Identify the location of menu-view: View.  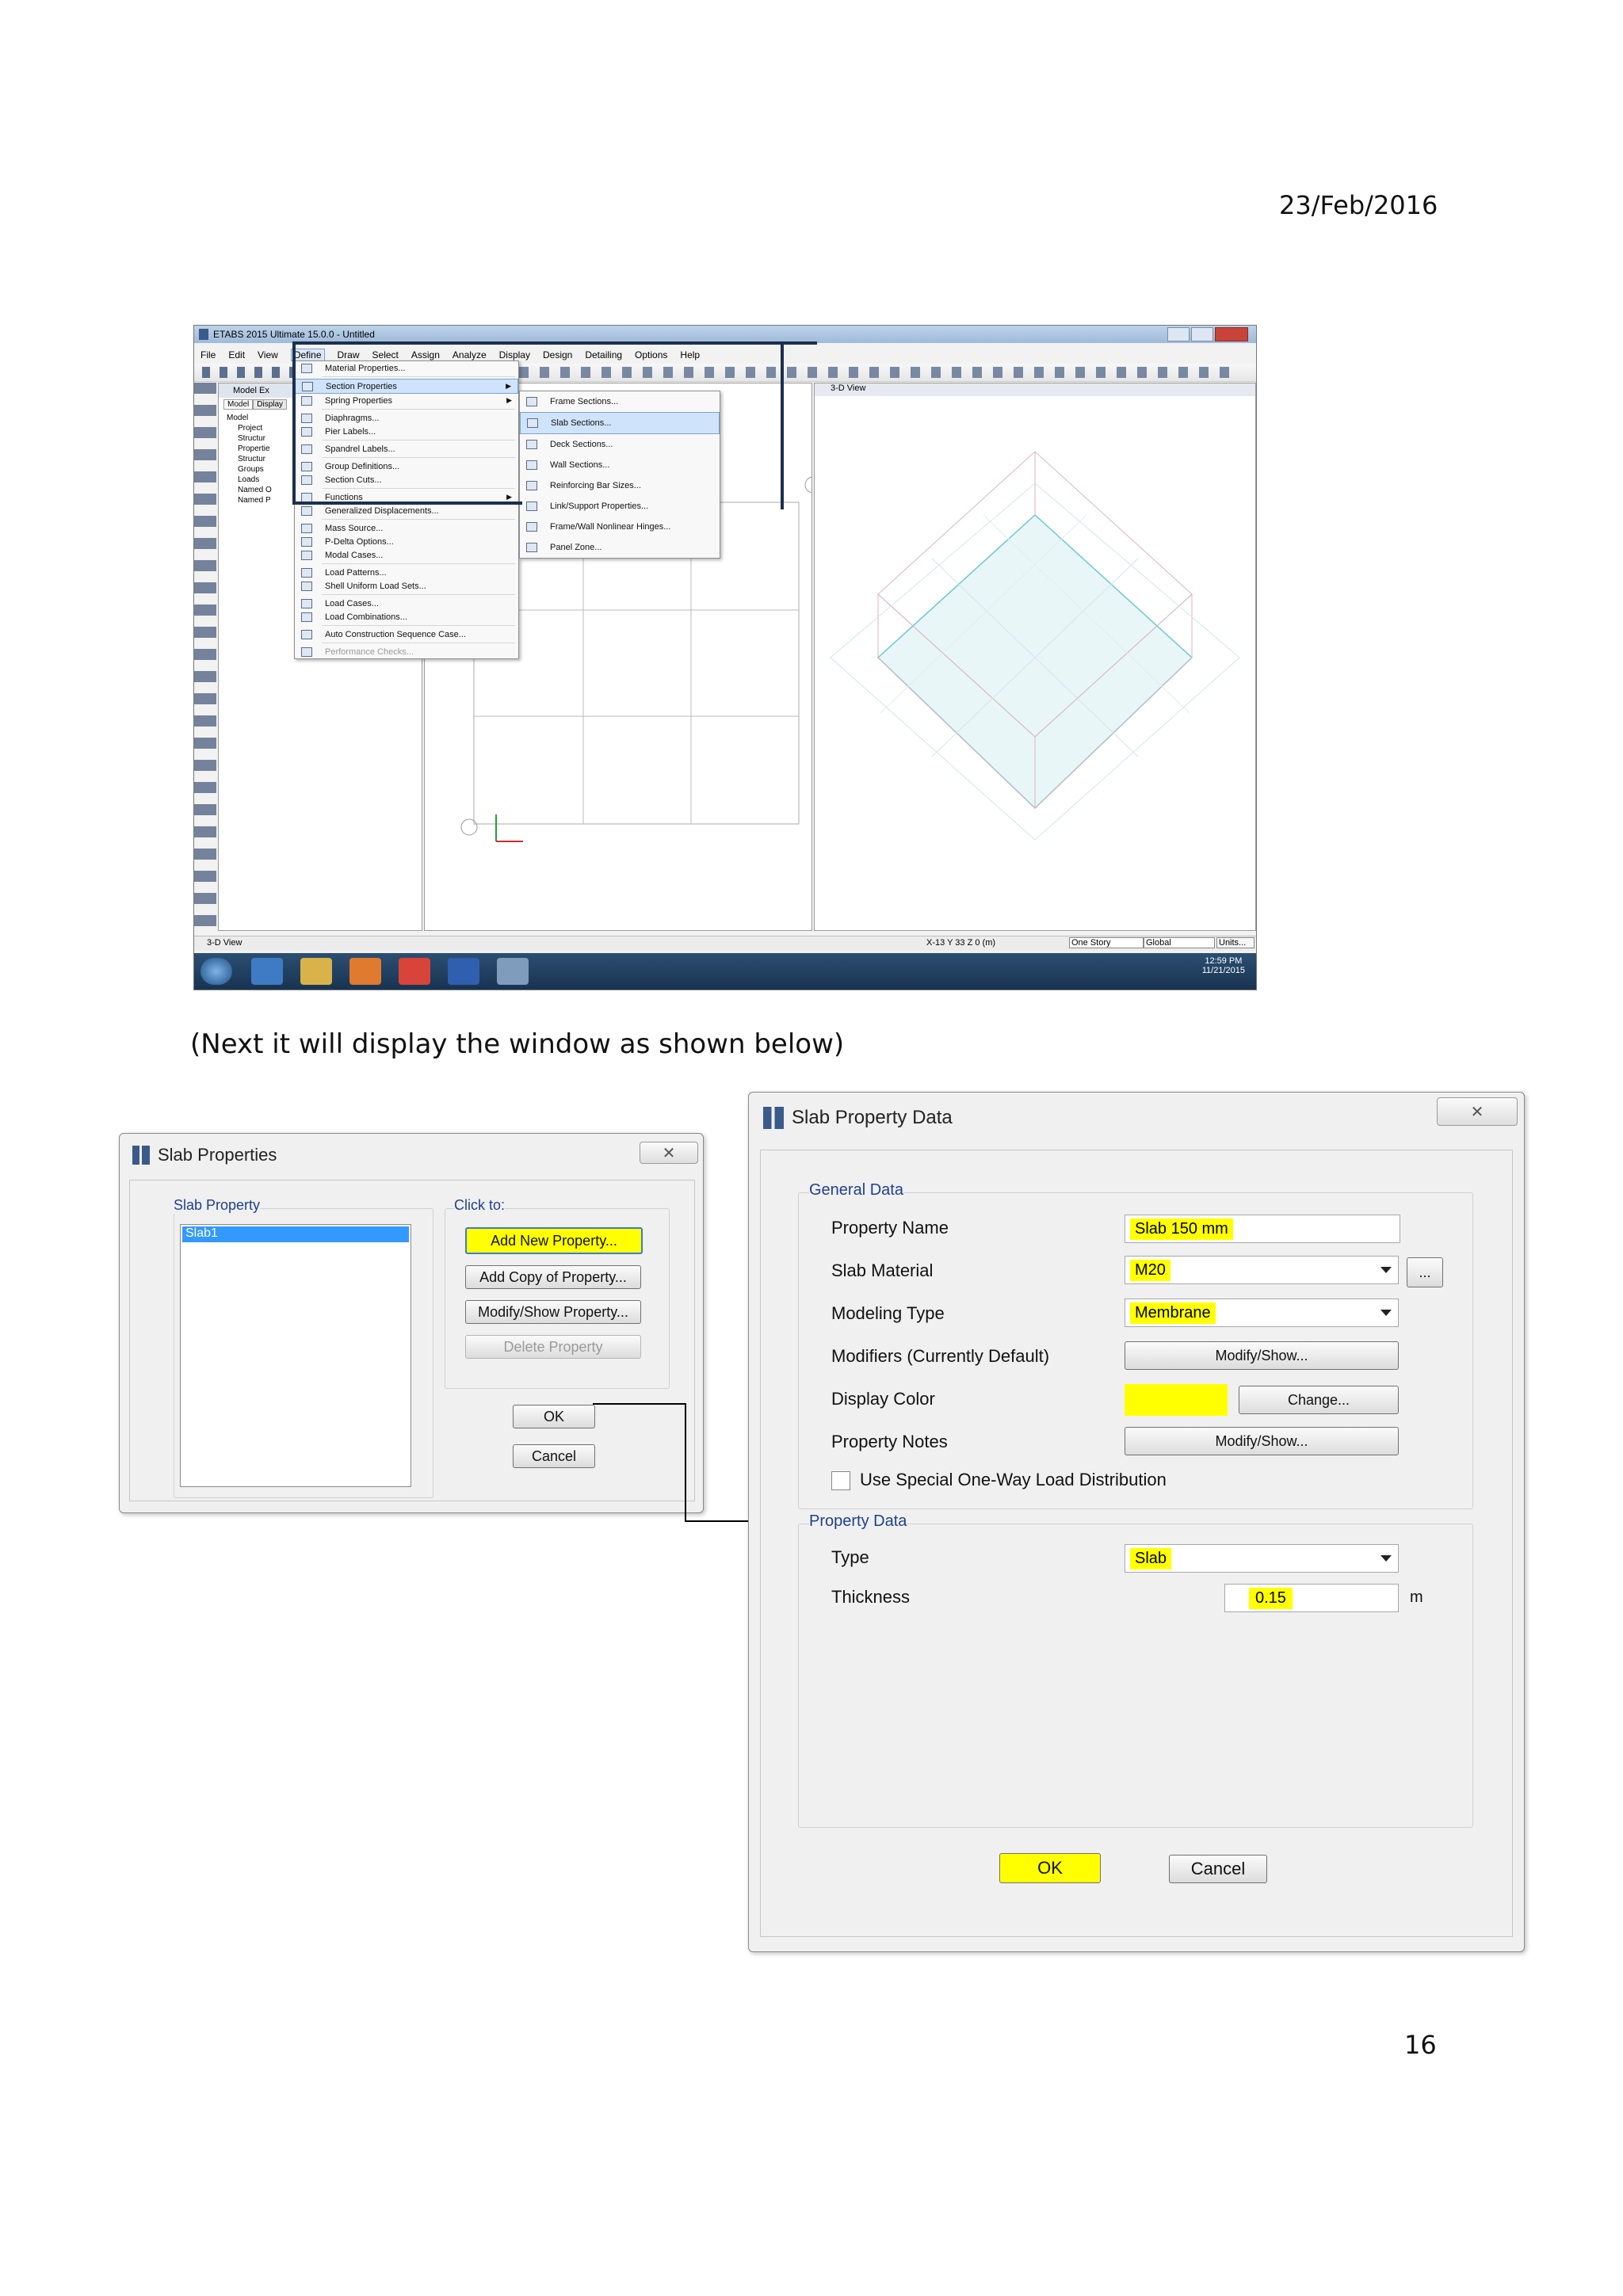
(268, 354).